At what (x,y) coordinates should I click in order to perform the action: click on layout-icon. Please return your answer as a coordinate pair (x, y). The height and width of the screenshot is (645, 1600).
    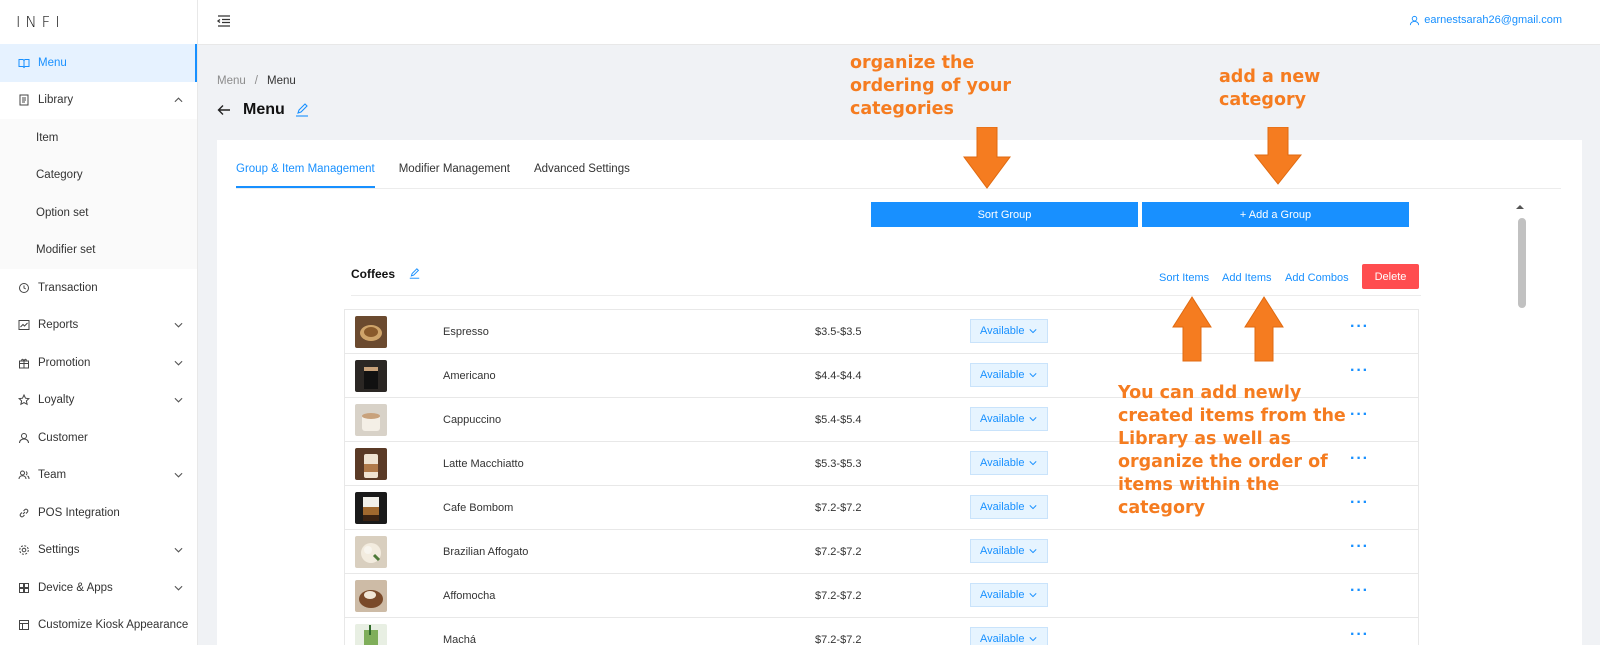
    Looking at the image, I should click on (24, 625).